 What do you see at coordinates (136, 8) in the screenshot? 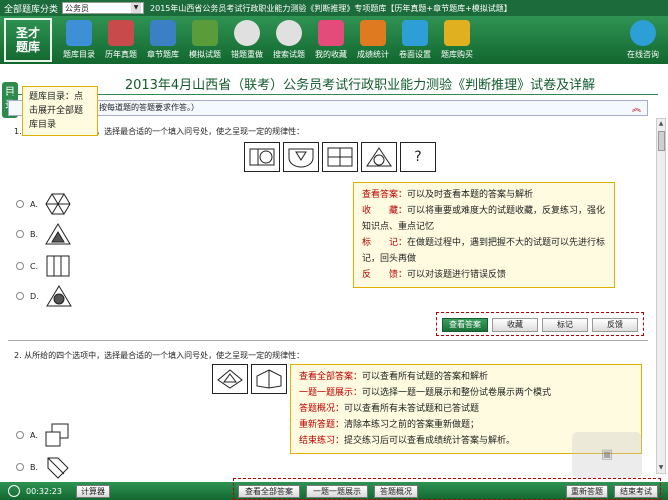
I see `chevron-down-icon: ▼` at bounding box center [136, 8].